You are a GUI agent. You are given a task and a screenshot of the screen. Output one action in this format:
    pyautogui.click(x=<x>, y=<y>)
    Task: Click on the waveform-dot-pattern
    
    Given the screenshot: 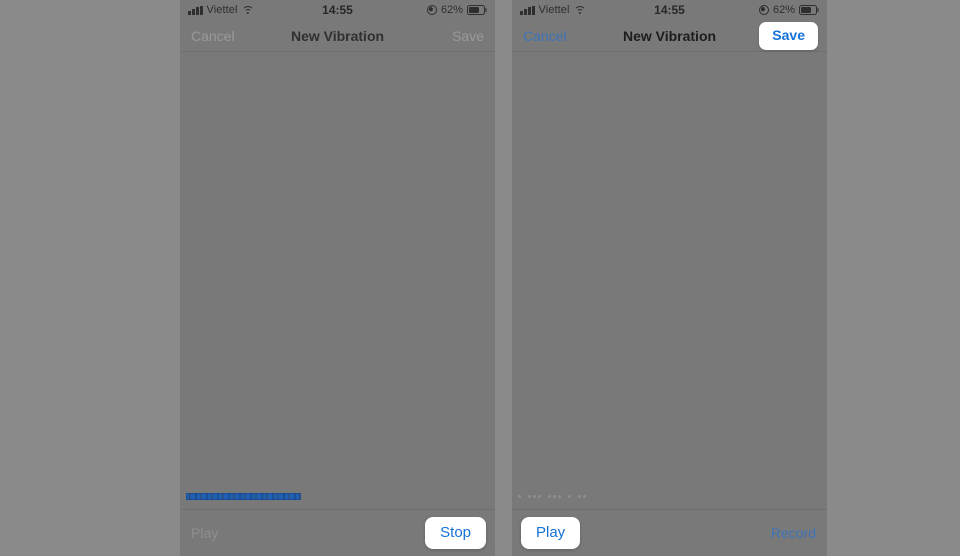 What is the action you would take?
    pyautogui.click(x=552, y=497)
    